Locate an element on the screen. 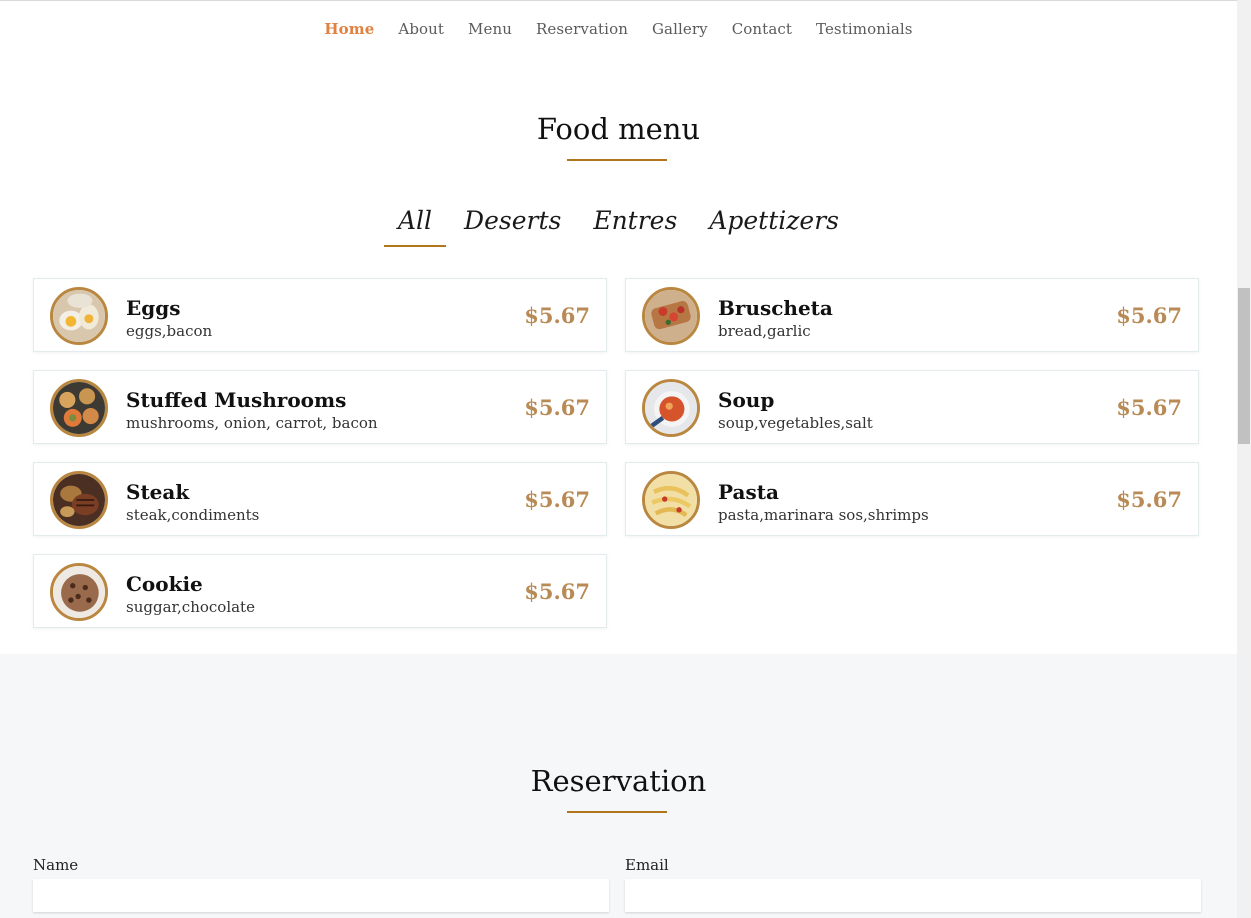 The image size is (1251, 918). steak-image is located at coordinates (79, 500).